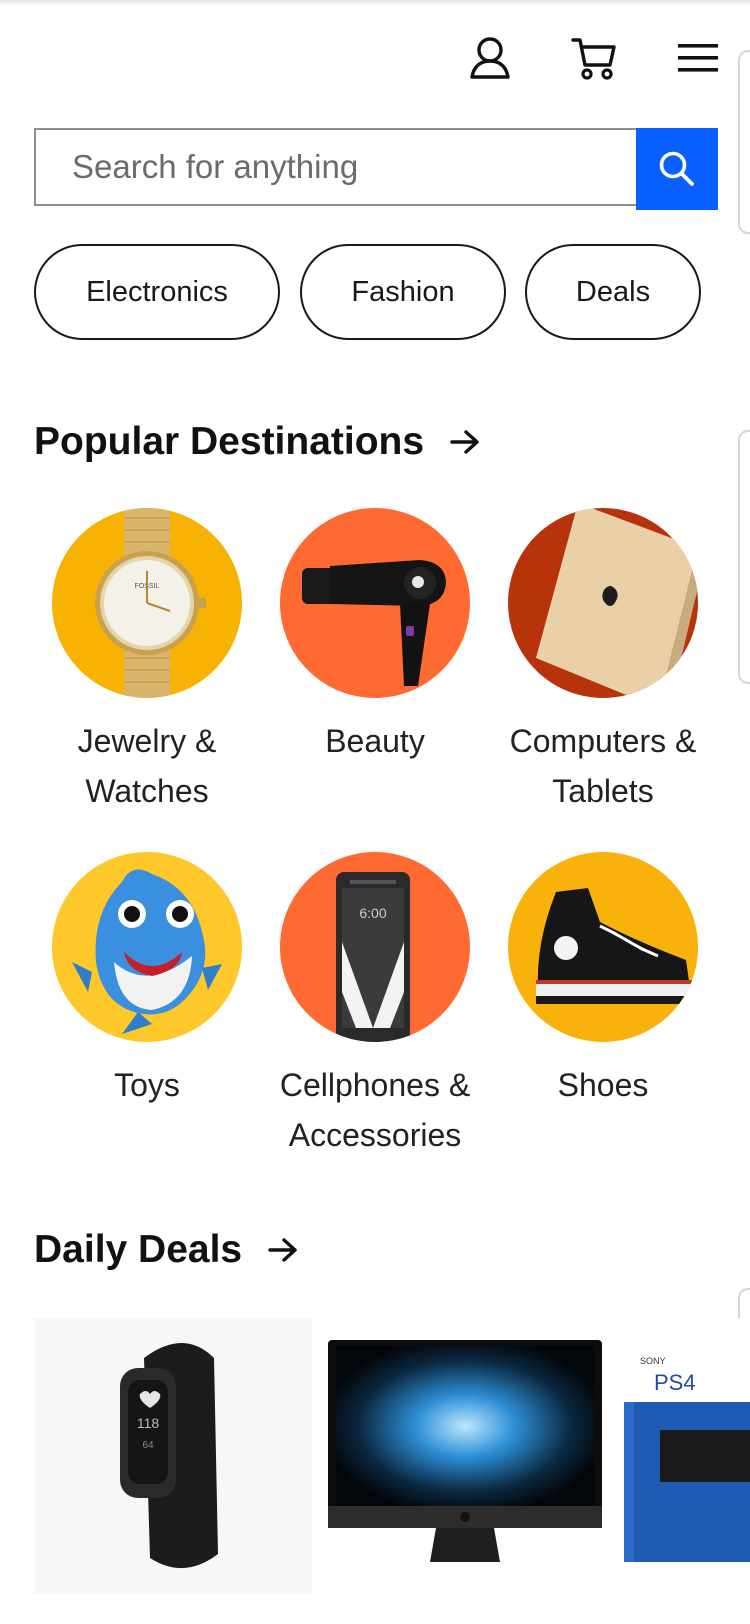 The image size is (750, 1624). I want to click on destination-computers-tablets: Computers & Tablets, so click(603, 662).